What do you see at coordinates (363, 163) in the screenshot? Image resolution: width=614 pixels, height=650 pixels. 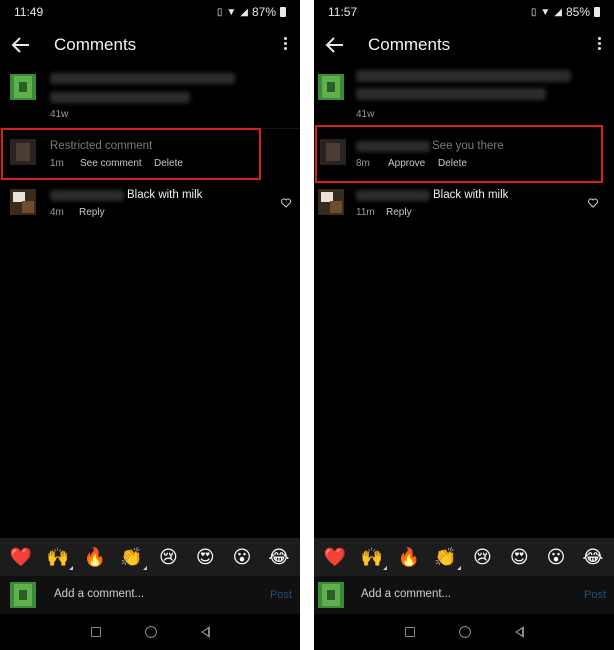 I see `comment-age: 8m` at bounding box center [363, 163].